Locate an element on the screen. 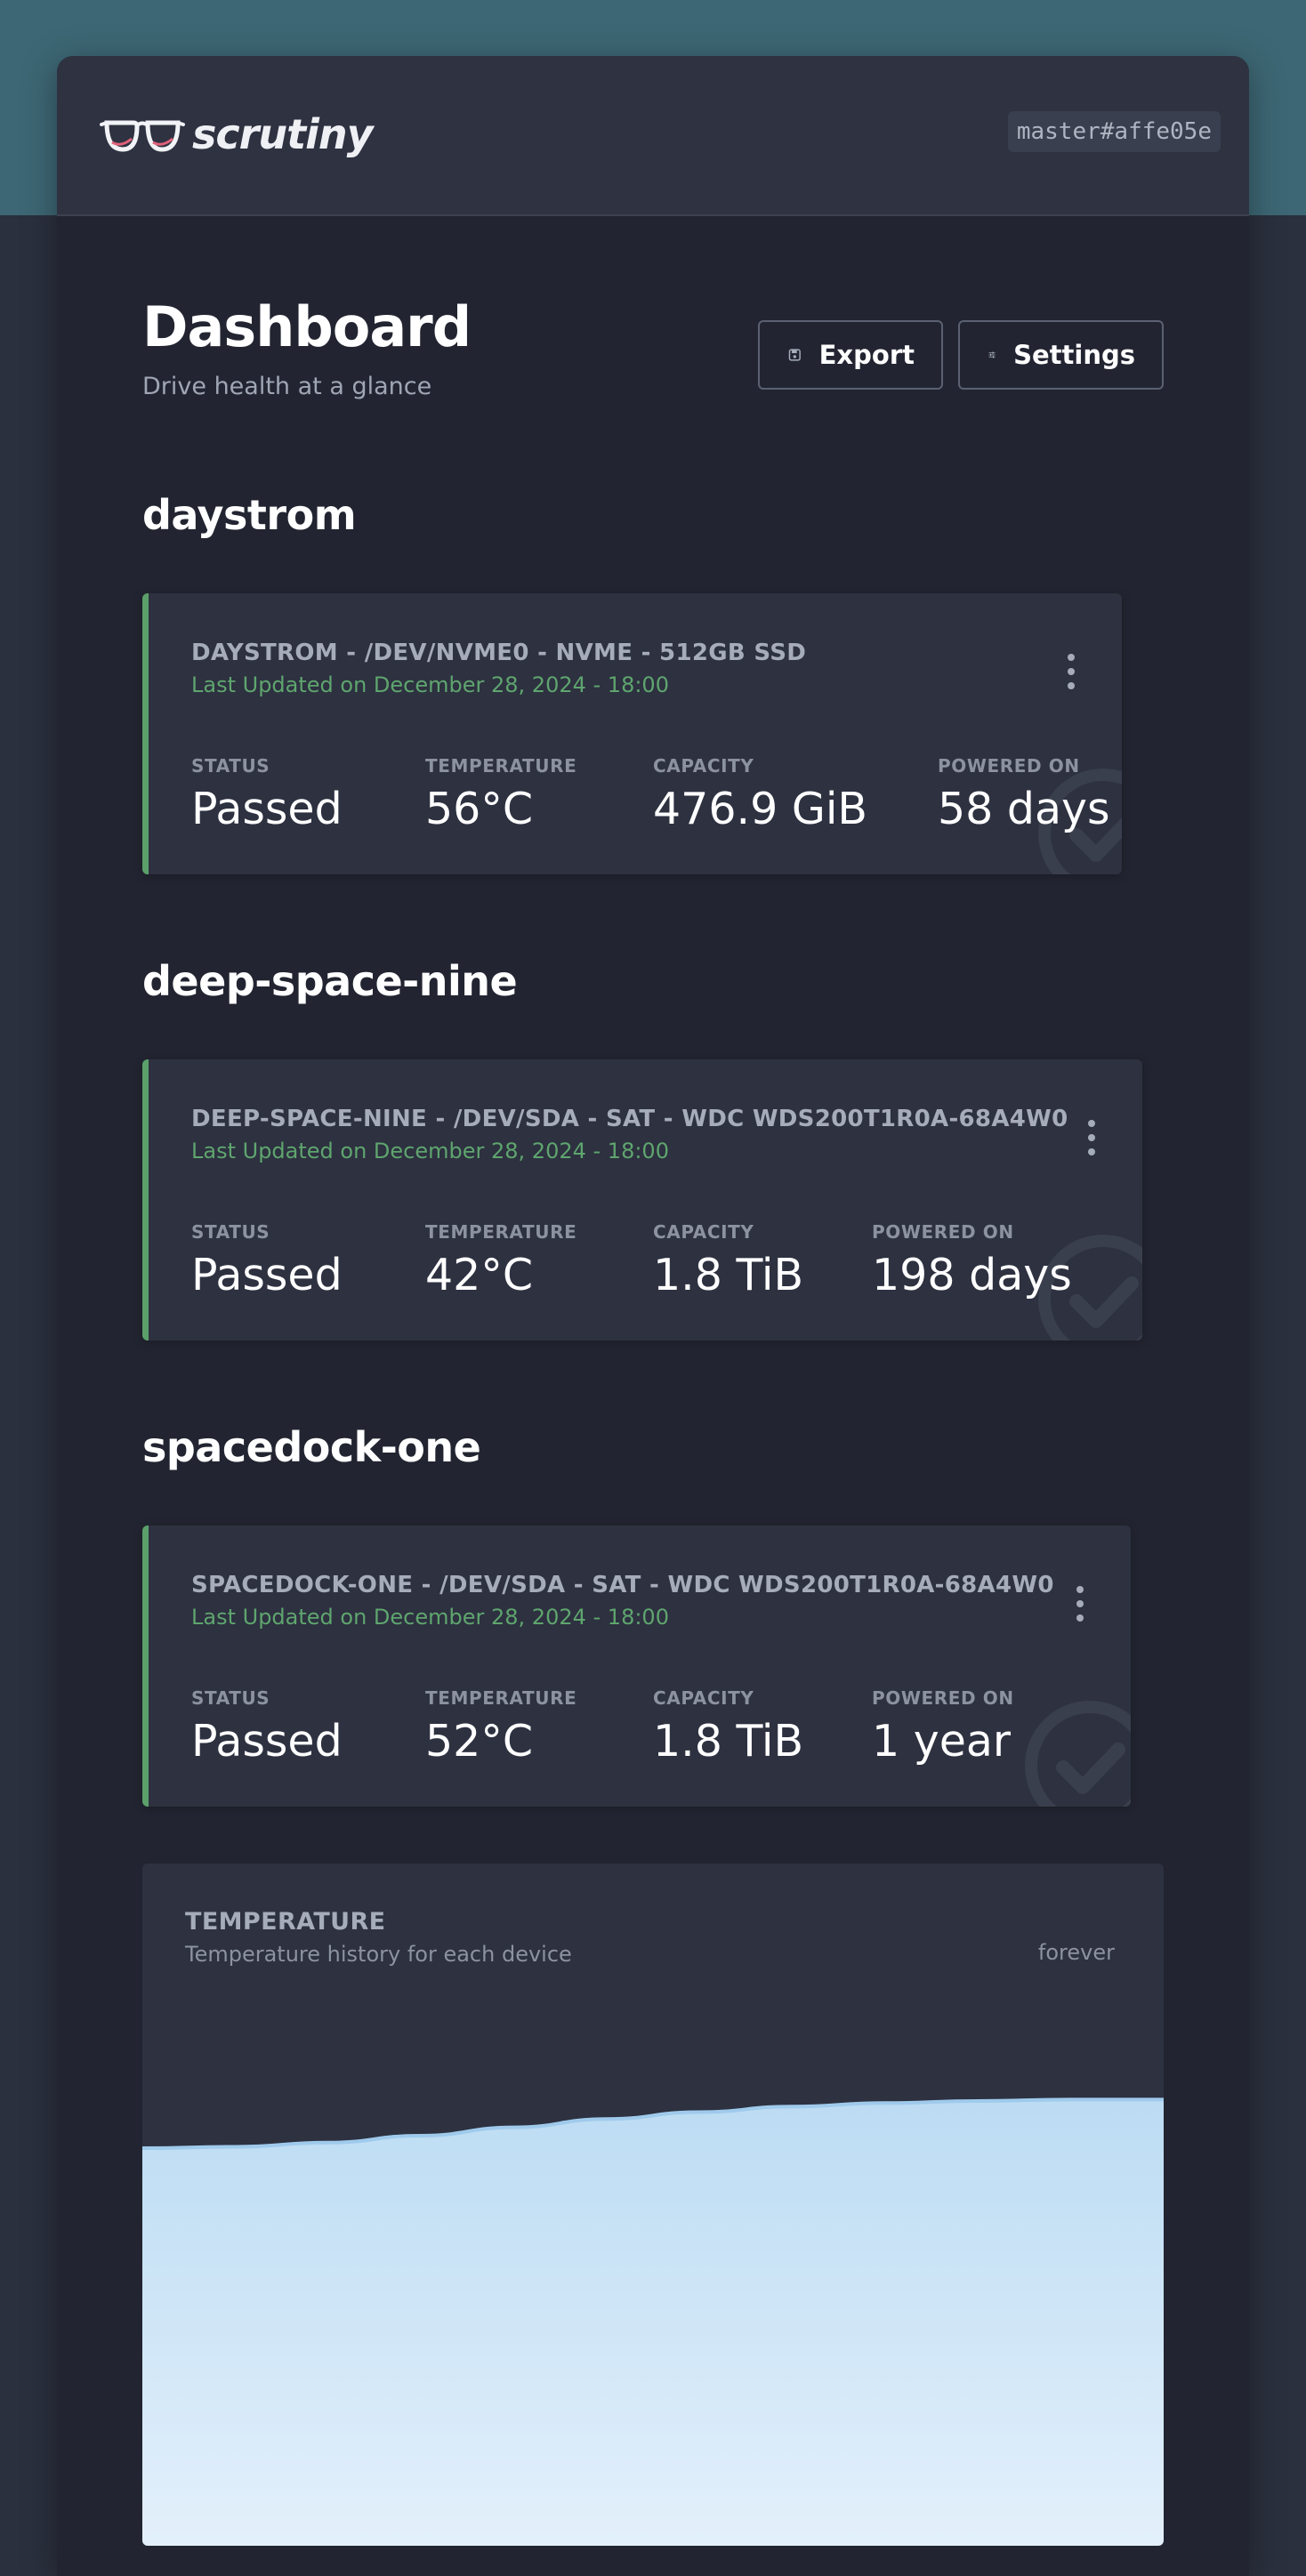 This screenshot has height=2576, width=1306. stat-value-capacity: 476.9 GiB is located at coordinates (760, 809).